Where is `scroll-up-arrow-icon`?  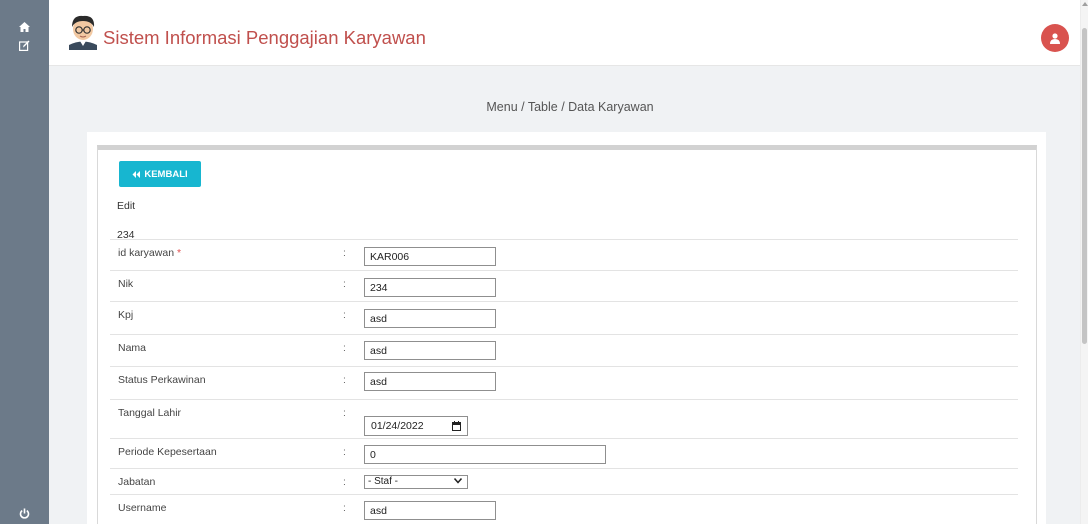 scroll-up-arrow-icon is located at coordinates (1085, 4).